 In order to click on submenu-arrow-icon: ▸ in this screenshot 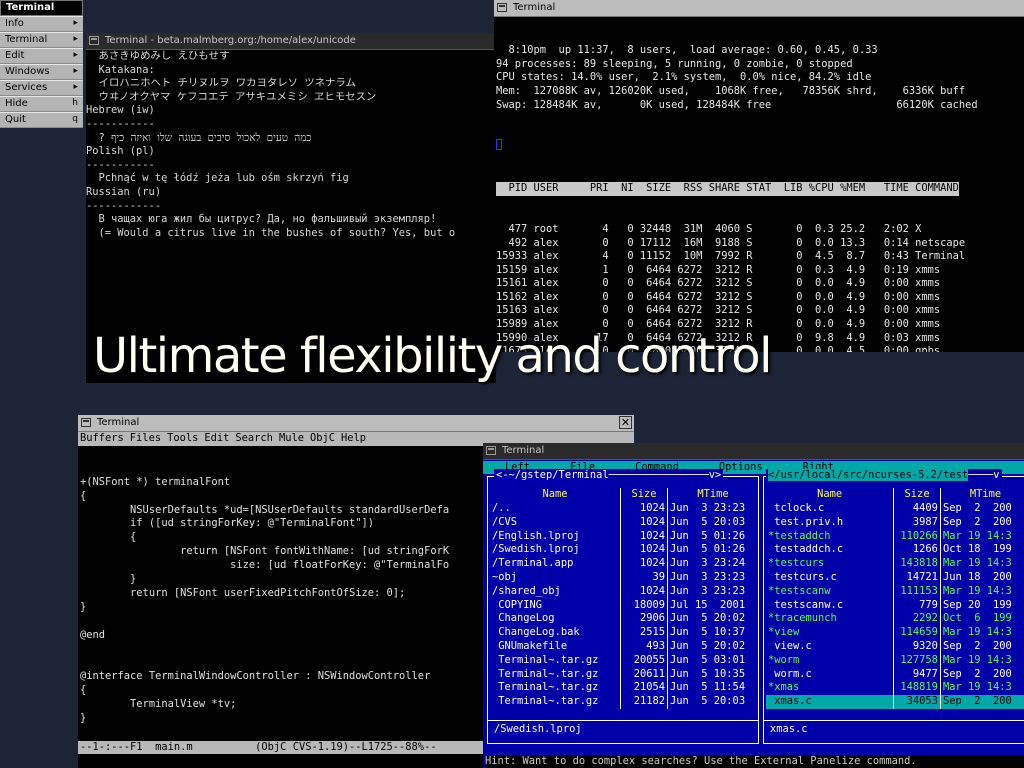, I will do `click(75, 71)`.